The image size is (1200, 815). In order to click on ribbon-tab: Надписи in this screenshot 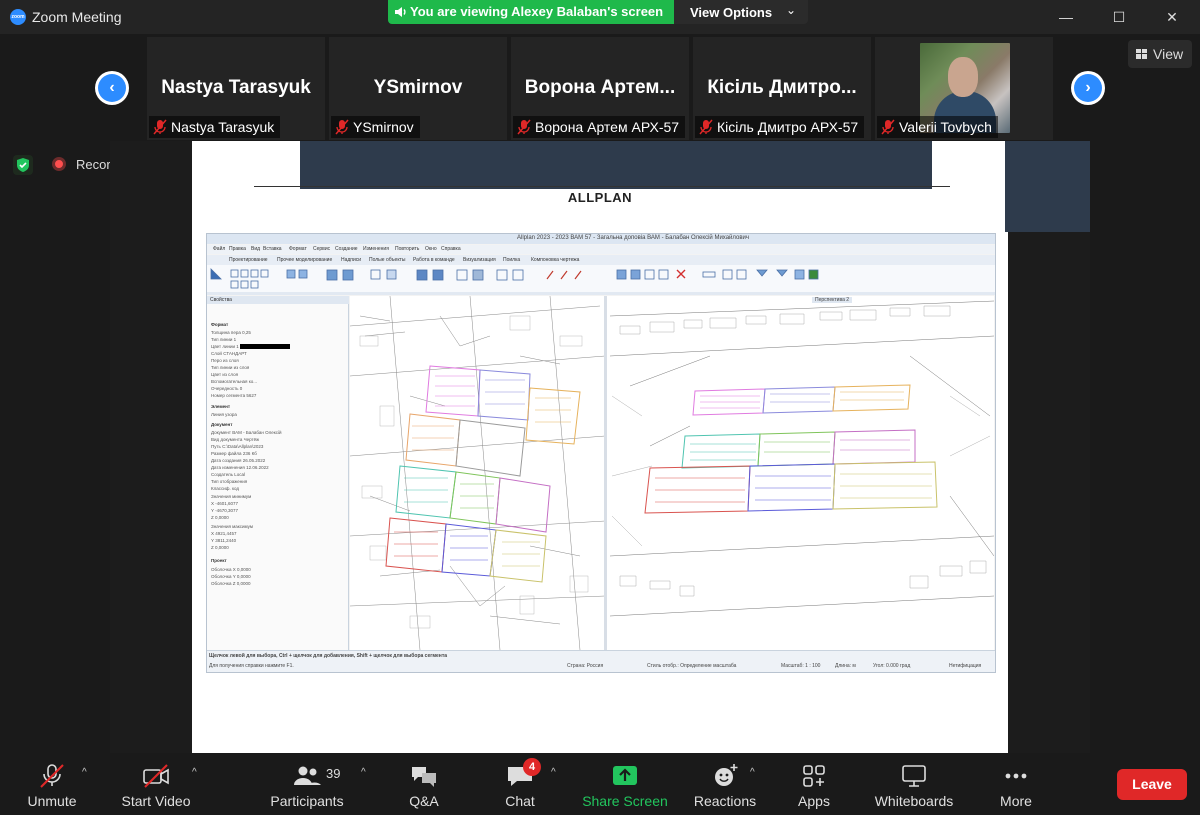, I will do `click(351, 260)`.